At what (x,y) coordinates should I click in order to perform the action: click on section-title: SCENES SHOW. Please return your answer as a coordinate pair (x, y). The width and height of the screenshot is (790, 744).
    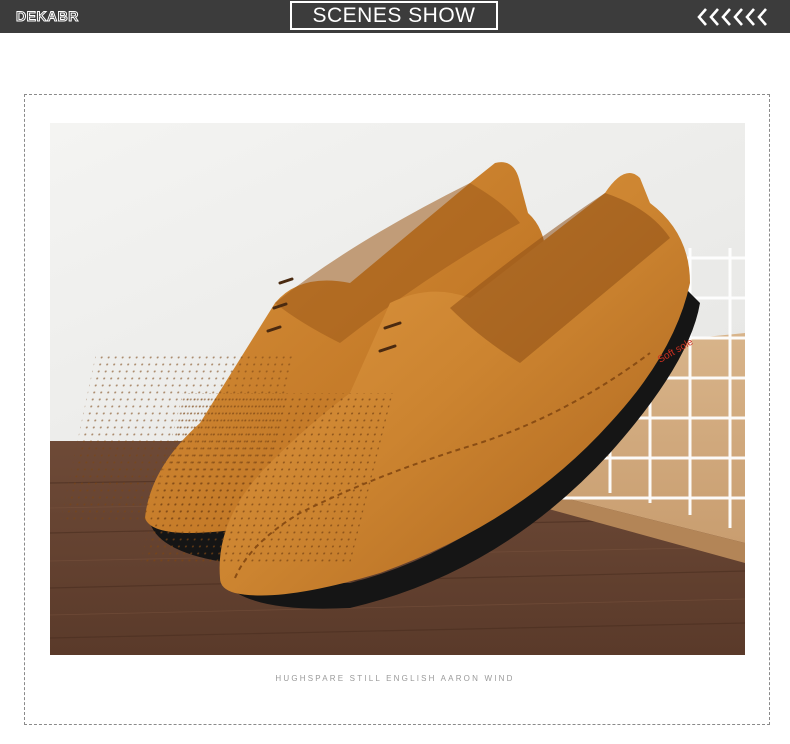
    Looking at the image, I should click on (394, 15).